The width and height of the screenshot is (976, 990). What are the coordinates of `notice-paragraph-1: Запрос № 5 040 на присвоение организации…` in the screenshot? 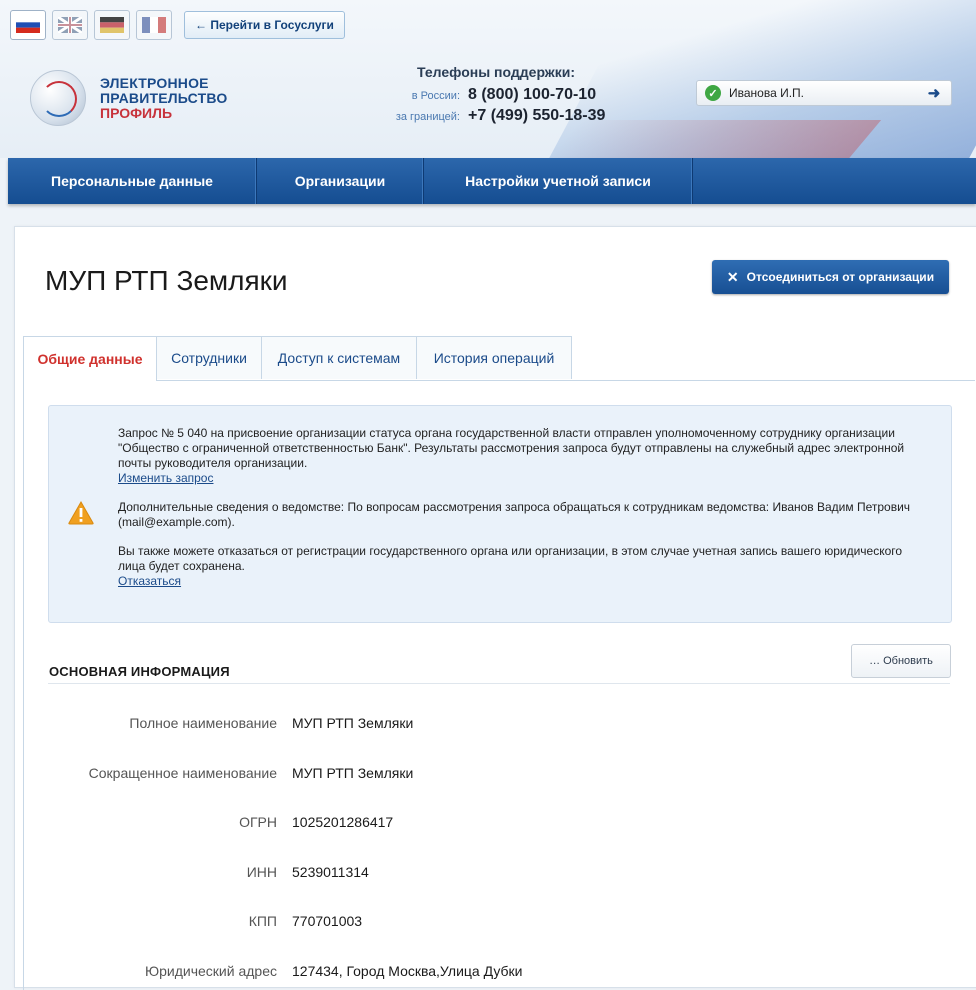 It's located at (511, 448).